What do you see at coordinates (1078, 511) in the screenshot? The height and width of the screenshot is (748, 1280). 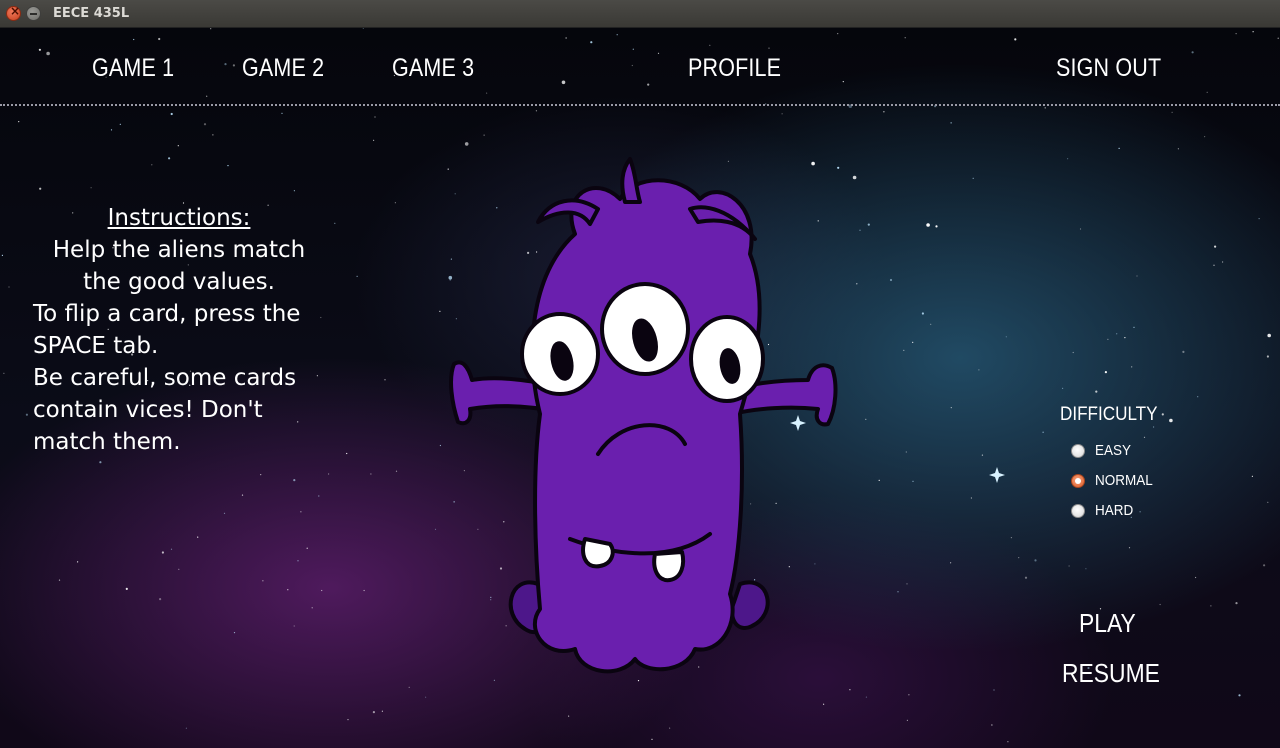 I see `radio-hard` at bounding box center [1078, 511].